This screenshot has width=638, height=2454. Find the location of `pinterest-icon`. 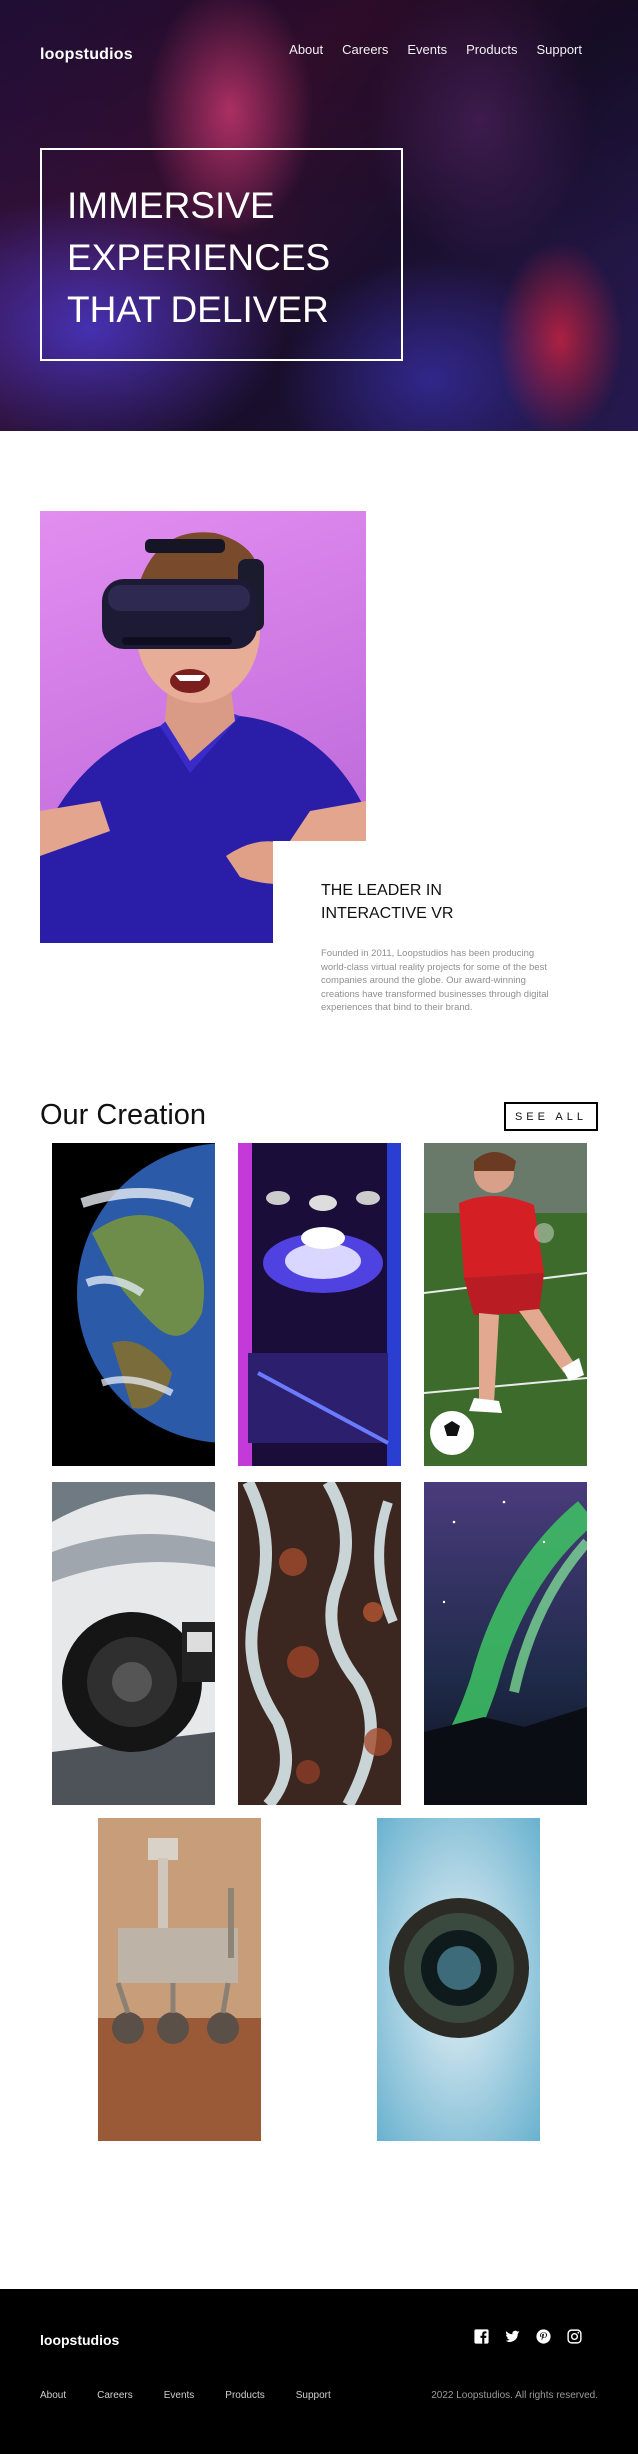

pinterest-icon is located at coordinates (543, 2336).